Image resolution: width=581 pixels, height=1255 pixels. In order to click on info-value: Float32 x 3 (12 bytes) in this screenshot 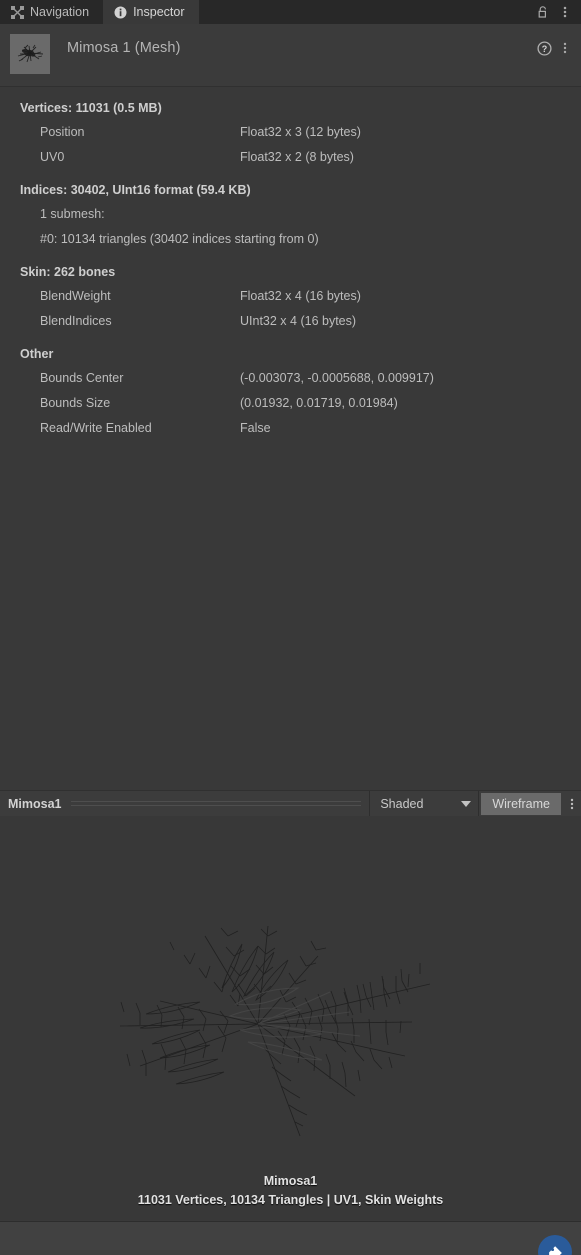, I will do `click(300, 131)`.